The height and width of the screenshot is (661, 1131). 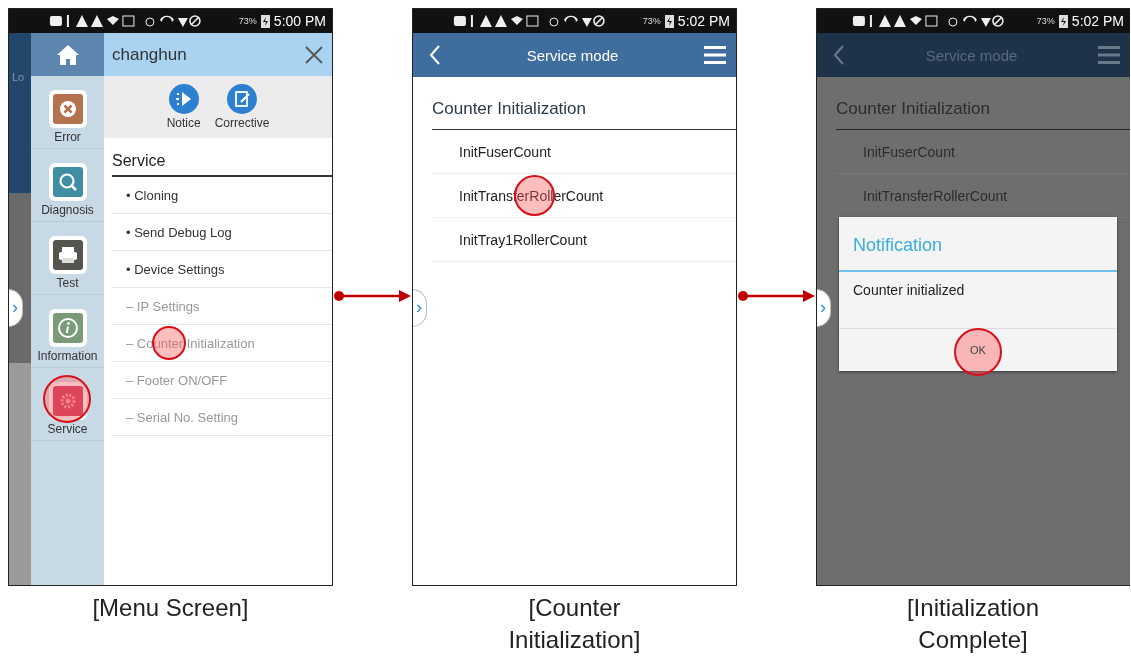 I want to click on printer-icon, so click(x=67, y=255).